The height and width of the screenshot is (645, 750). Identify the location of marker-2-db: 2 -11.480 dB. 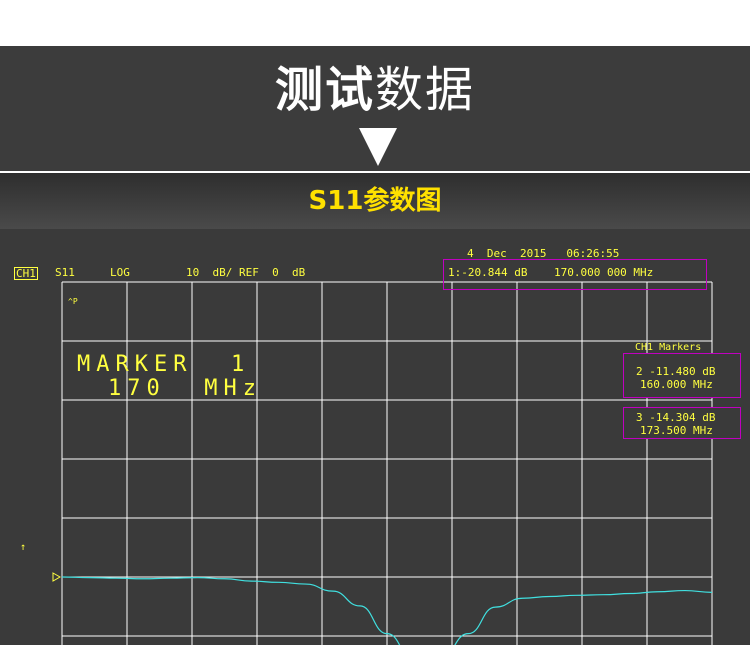
(676, 371).